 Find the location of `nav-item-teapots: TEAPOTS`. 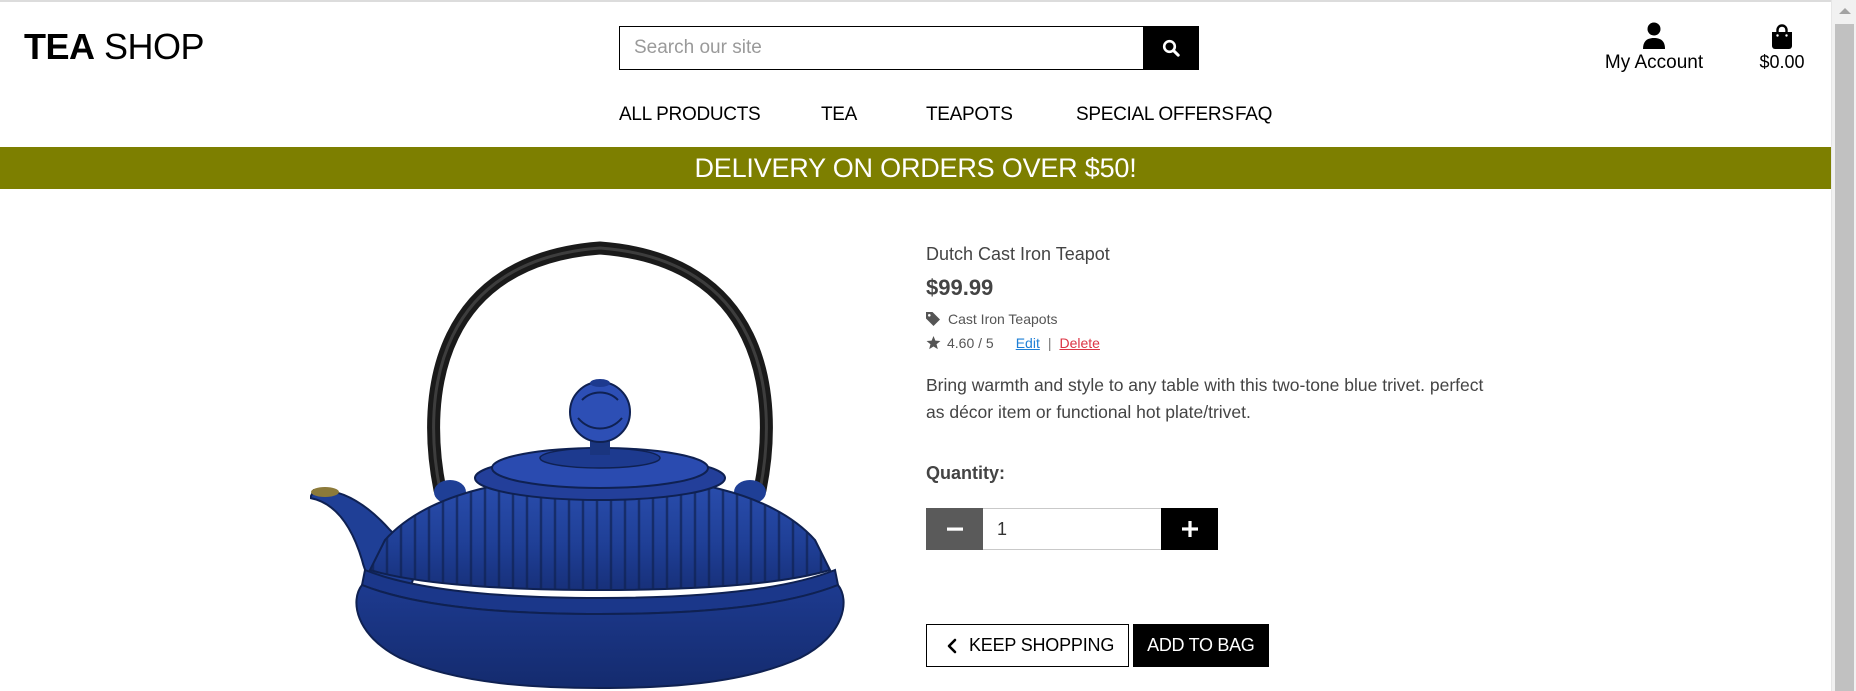

nav-item-teapots: TEAPOTS is located at coordinates (969, 115).